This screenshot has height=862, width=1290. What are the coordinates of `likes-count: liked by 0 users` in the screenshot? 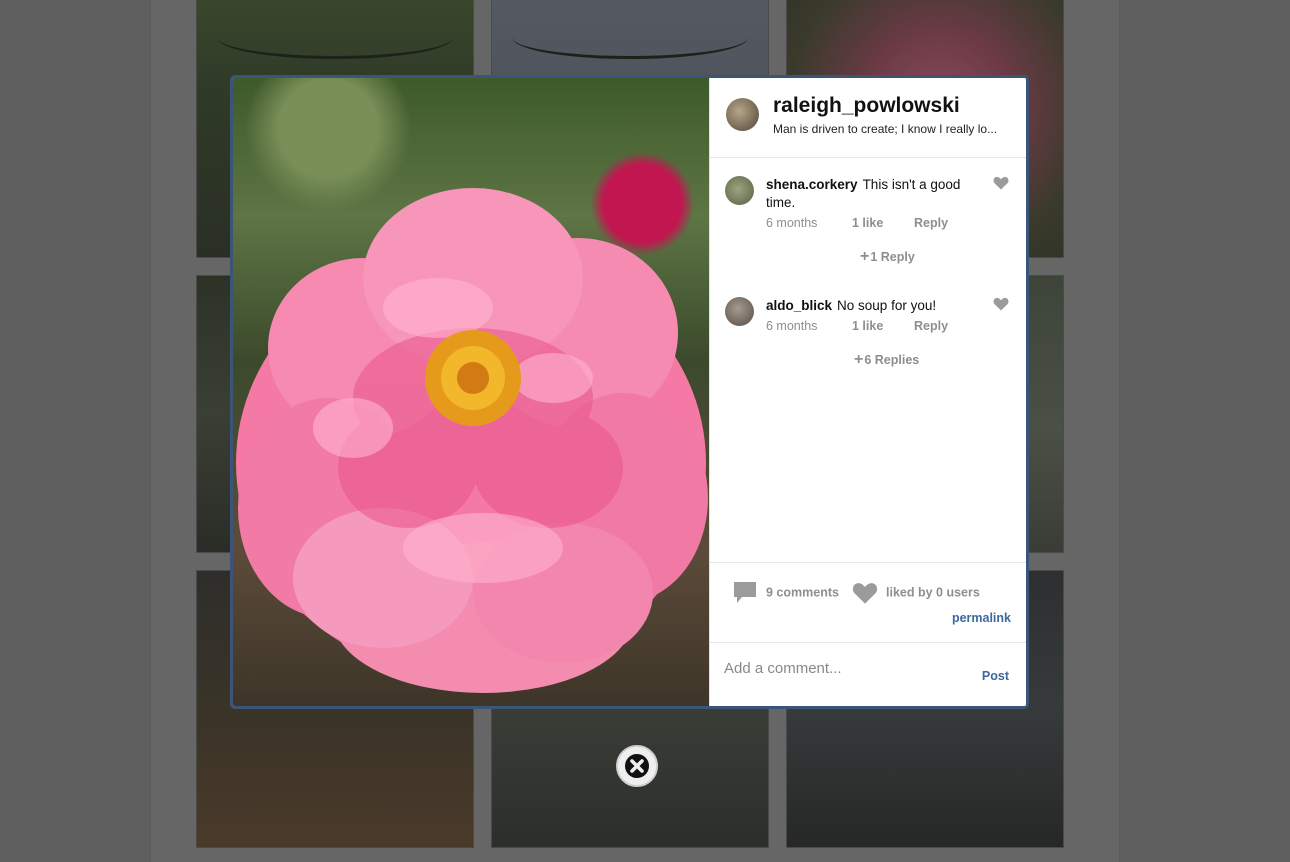 It's located at (916, 593).